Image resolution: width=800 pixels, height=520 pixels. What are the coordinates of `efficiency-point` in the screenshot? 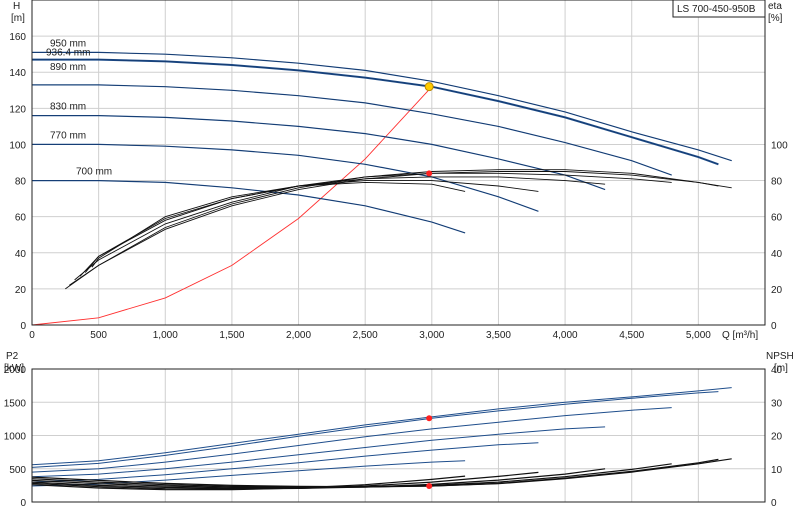 It's located at (429, 173).